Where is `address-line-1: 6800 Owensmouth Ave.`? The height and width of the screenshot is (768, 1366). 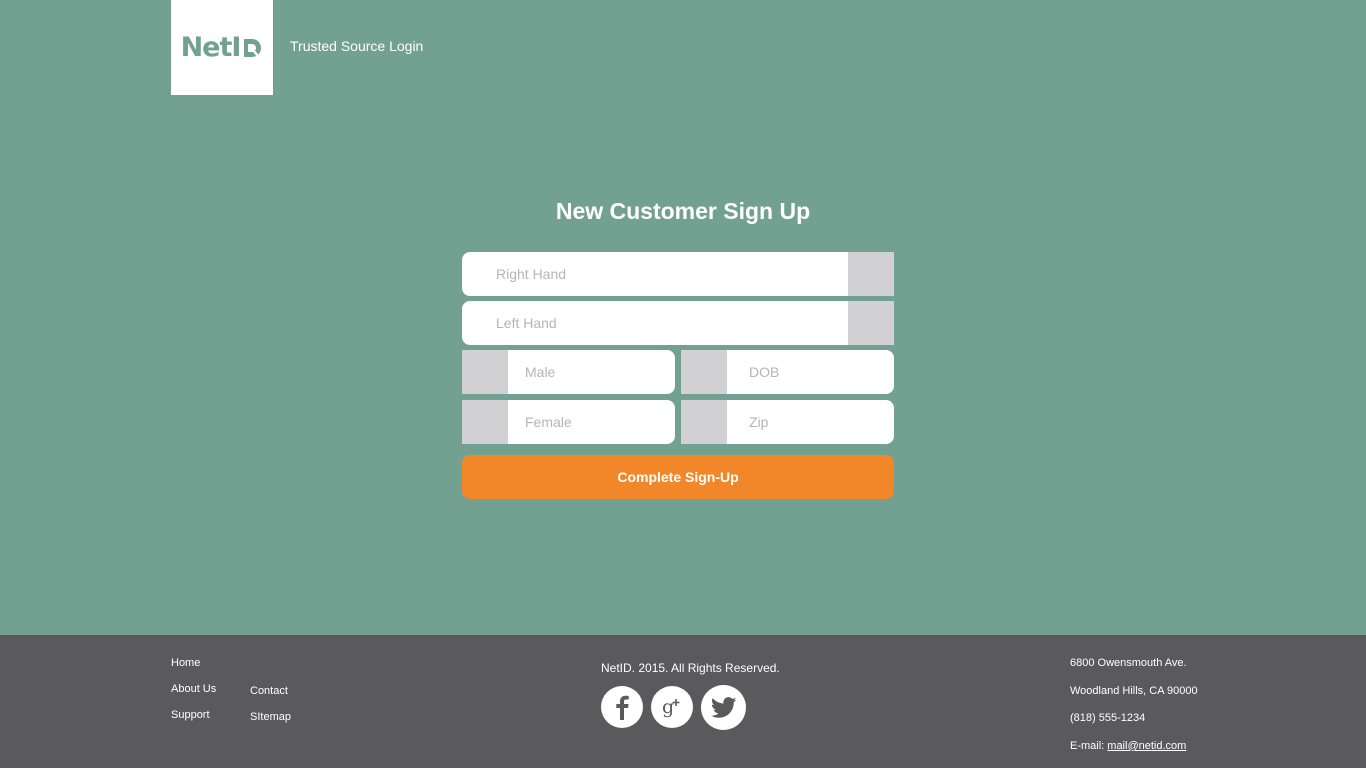
address-line-1: 6800 Owensmouth Ave. is located at coordinates (1128, 663).